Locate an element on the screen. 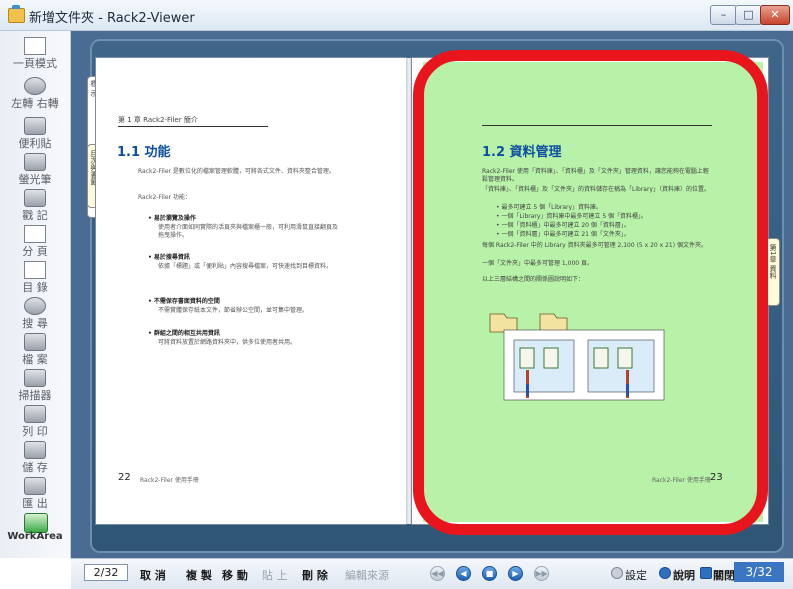  prev-page-icon: ◀ is located at coordinates (463, 573).